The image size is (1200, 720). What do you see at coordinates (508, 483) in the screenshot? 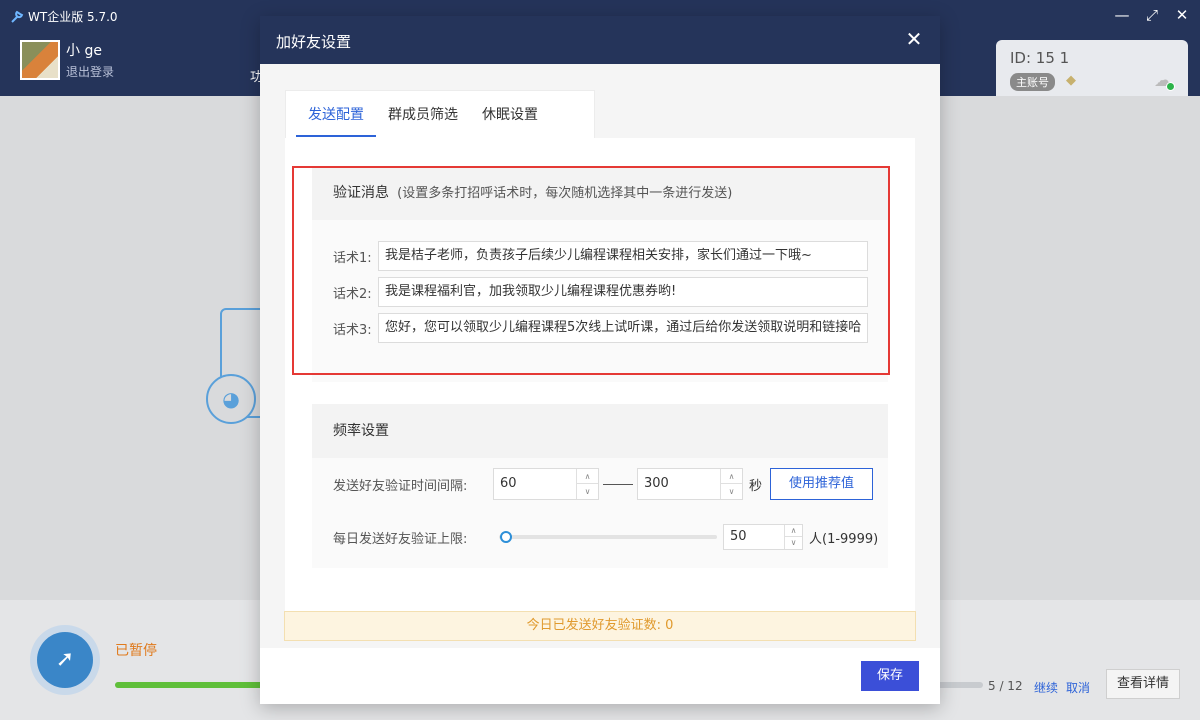
I see `interval-min-value: 60` at bounding box center [508, 483].